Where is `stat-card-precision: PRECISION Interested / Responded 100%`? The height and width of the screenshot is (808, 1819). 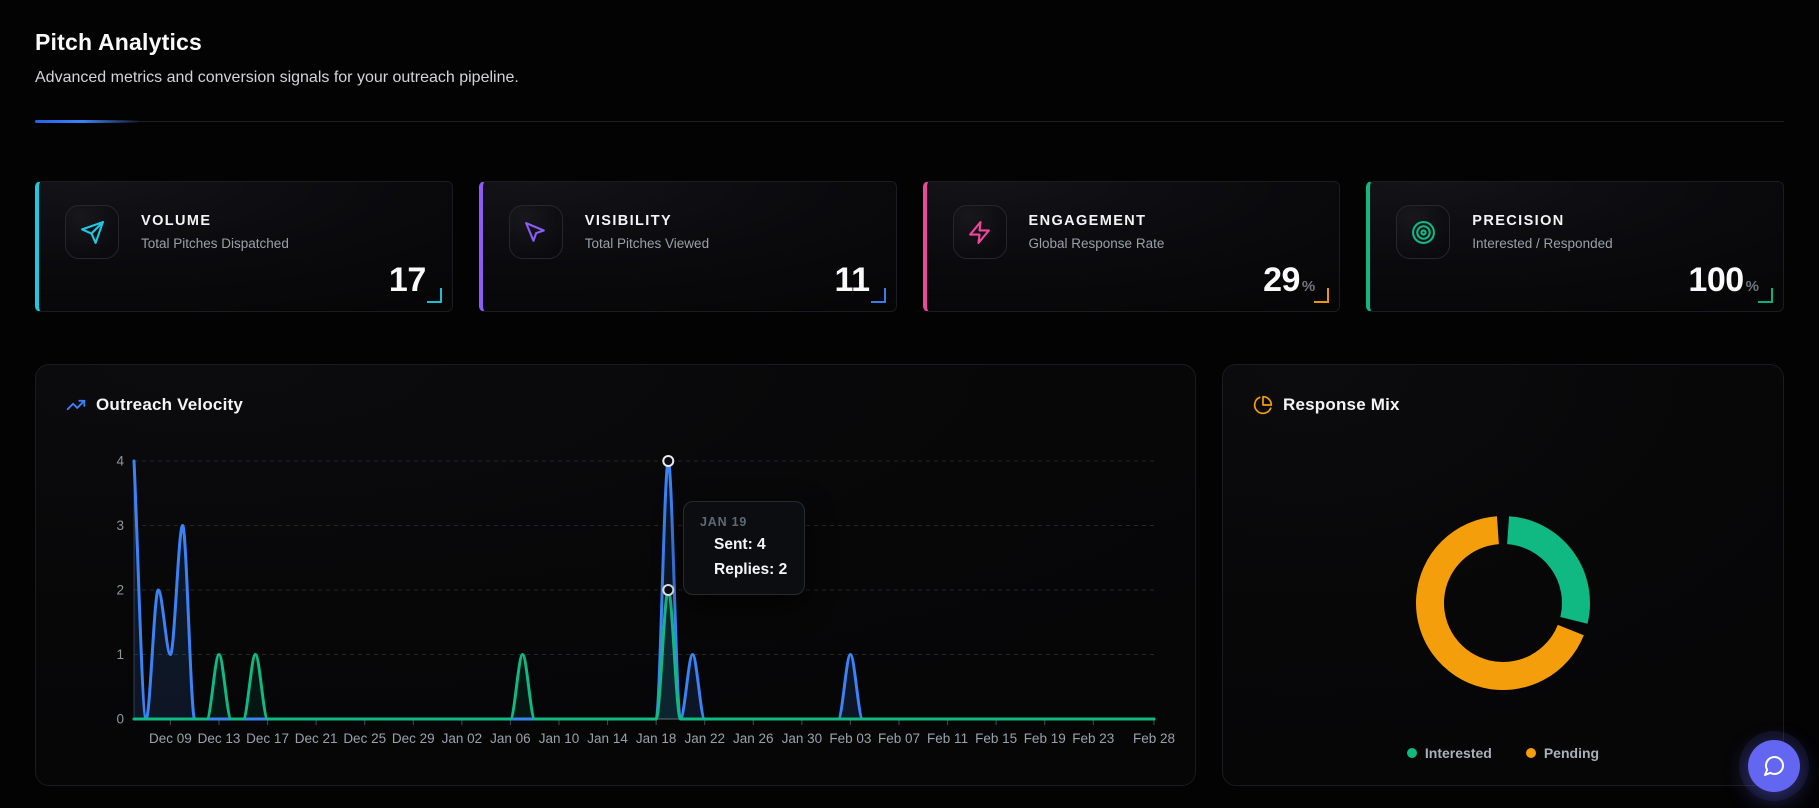
stat-card-precision: PRECISION Interested / Responded 100% is located at coordinates (1575, 246).